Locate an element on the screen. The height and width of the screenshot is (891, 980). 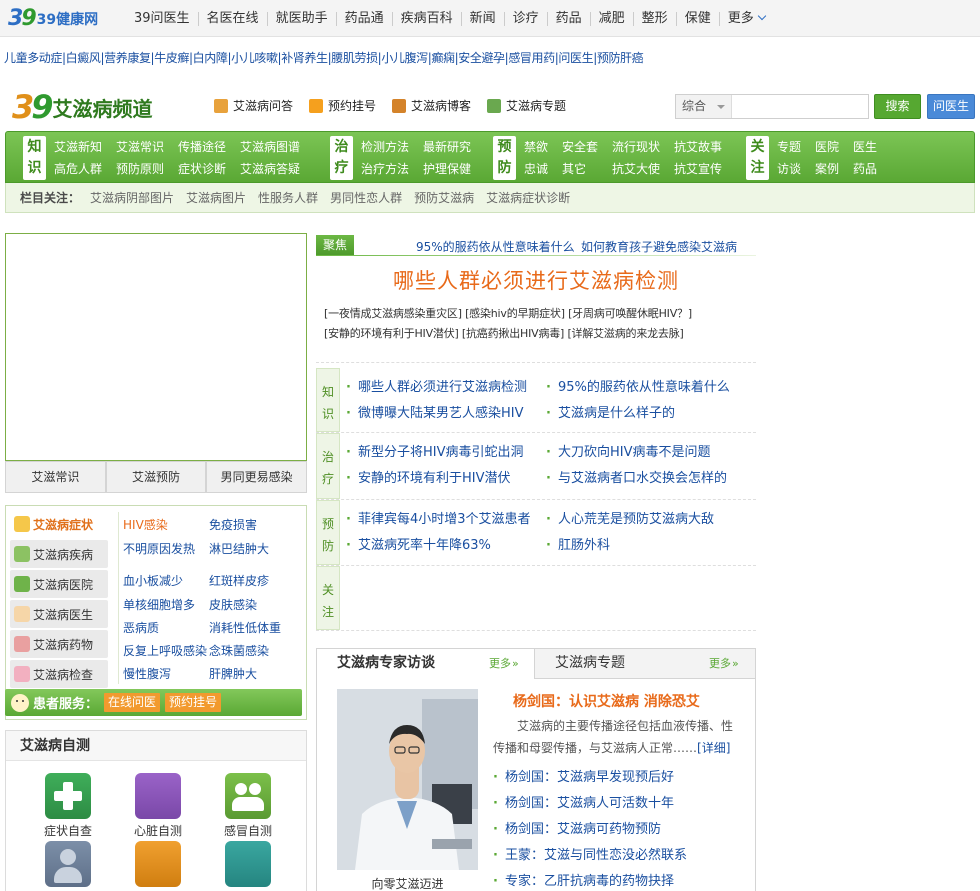
news-link: 艾滋病死率十年降63% is located at coordinates (418, 543).